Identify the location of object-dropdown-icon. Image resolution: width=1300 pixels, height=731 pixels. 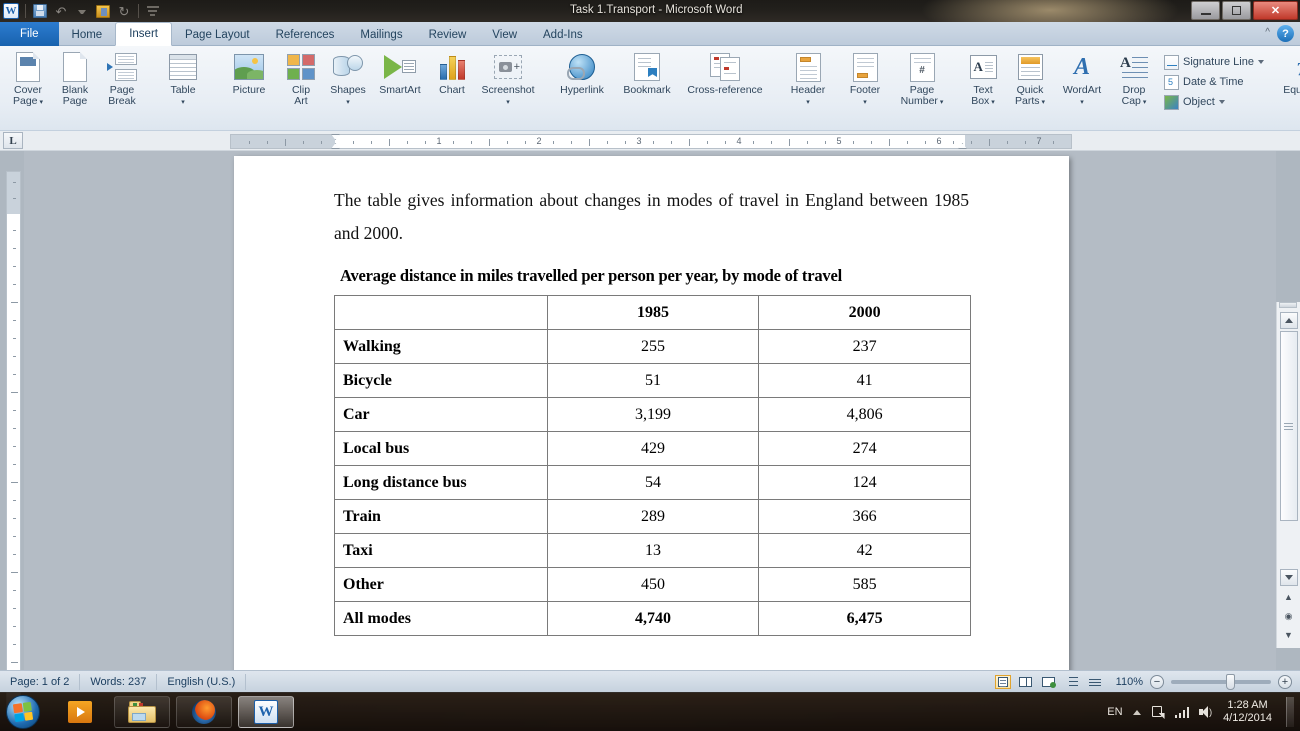
(1221, 102).